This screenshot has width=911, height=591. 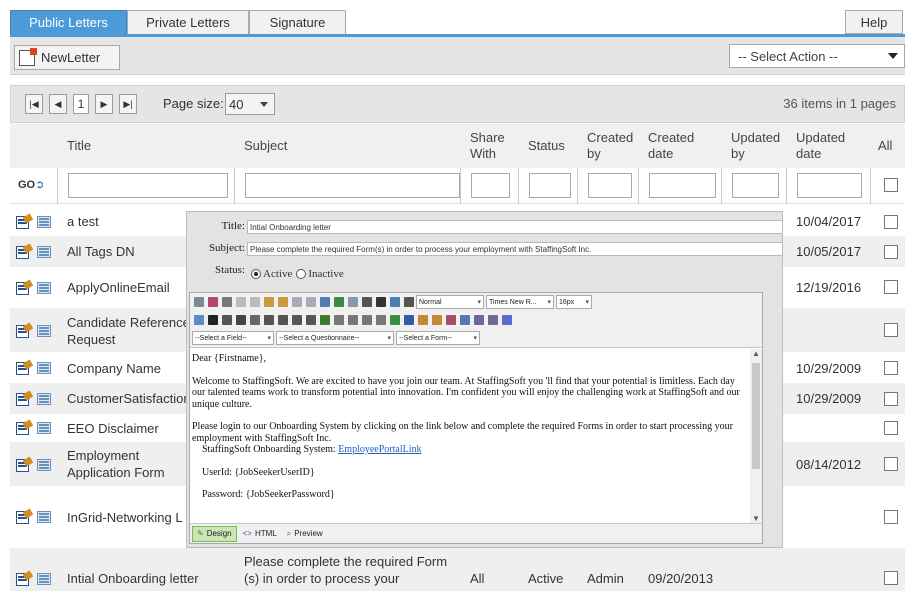 I want to click on employee-portal-link: EmployeePortalLink, so click(x=379, y=449).